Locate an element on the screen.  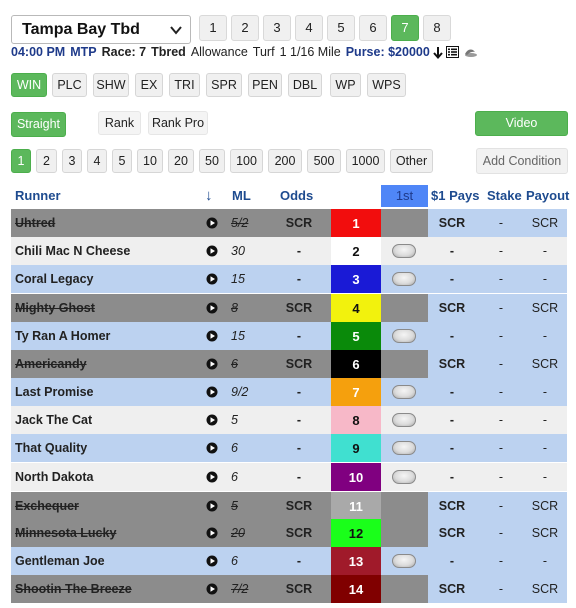
video-label: Video is located at coordinates (521, 123).